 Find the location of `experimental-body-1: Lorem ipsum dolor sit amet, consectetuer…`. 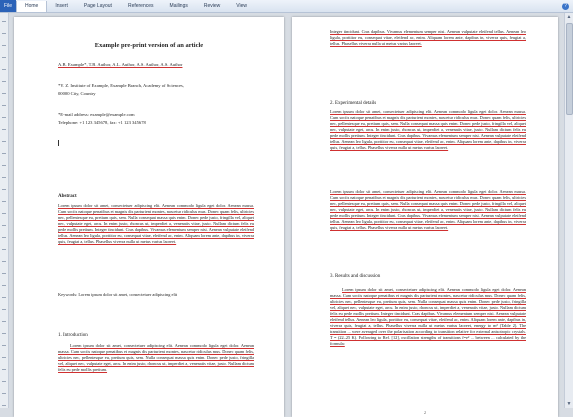

experimental-body-1: Lorem ipsum dolor sit amet, consectetuer… is located at coordinates (428, 130).